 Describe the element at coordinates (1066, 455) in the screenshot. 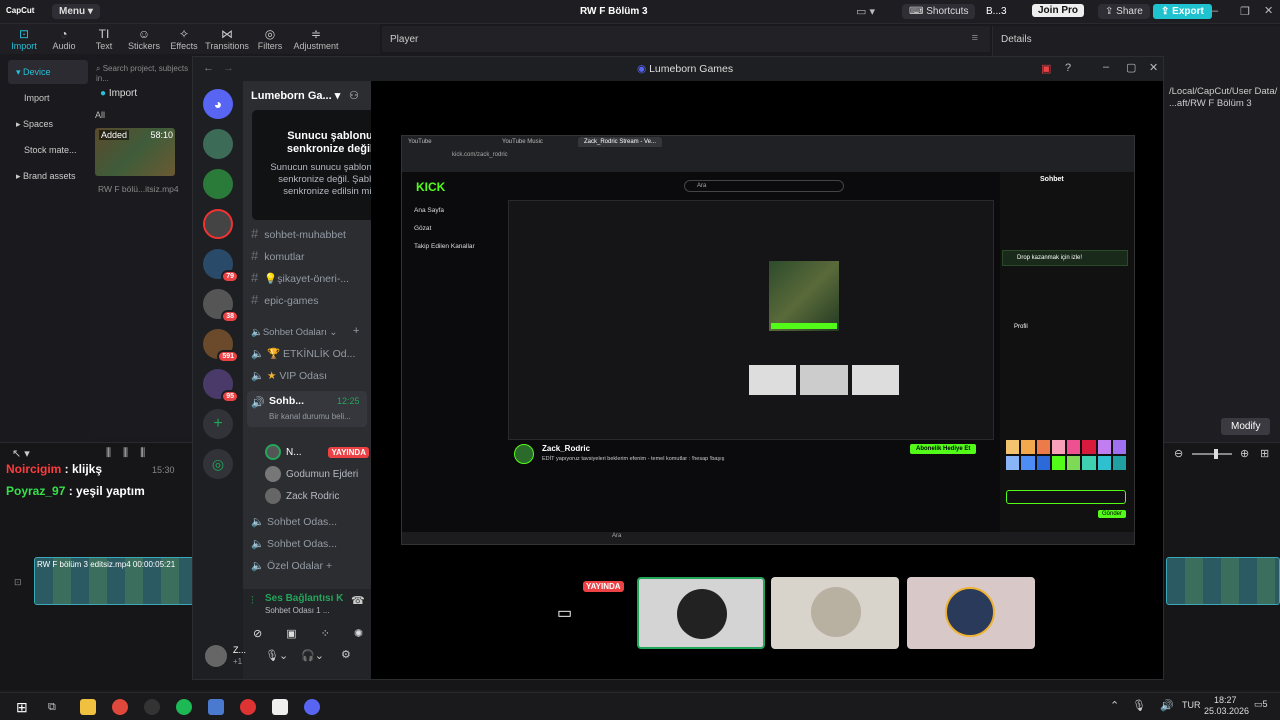

I see `color-picker` at that location.